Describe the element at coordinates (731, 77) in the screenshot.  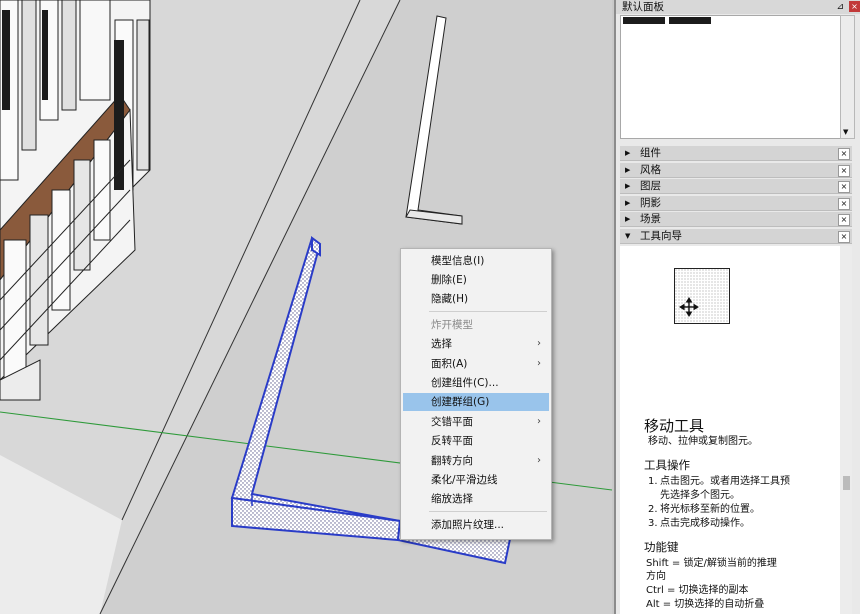
I see `default-panel-area` at that location.